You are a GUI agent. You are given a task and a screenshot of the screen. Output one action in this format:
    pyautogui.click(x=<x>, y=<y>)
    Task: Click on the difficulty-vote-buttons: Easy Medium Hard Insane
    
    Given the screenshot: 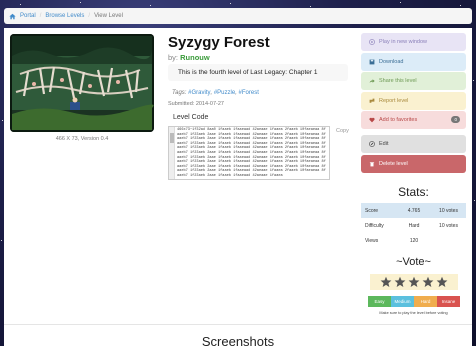 What is the action you would take?
    pyautogui.click(x=414, y=301)
    